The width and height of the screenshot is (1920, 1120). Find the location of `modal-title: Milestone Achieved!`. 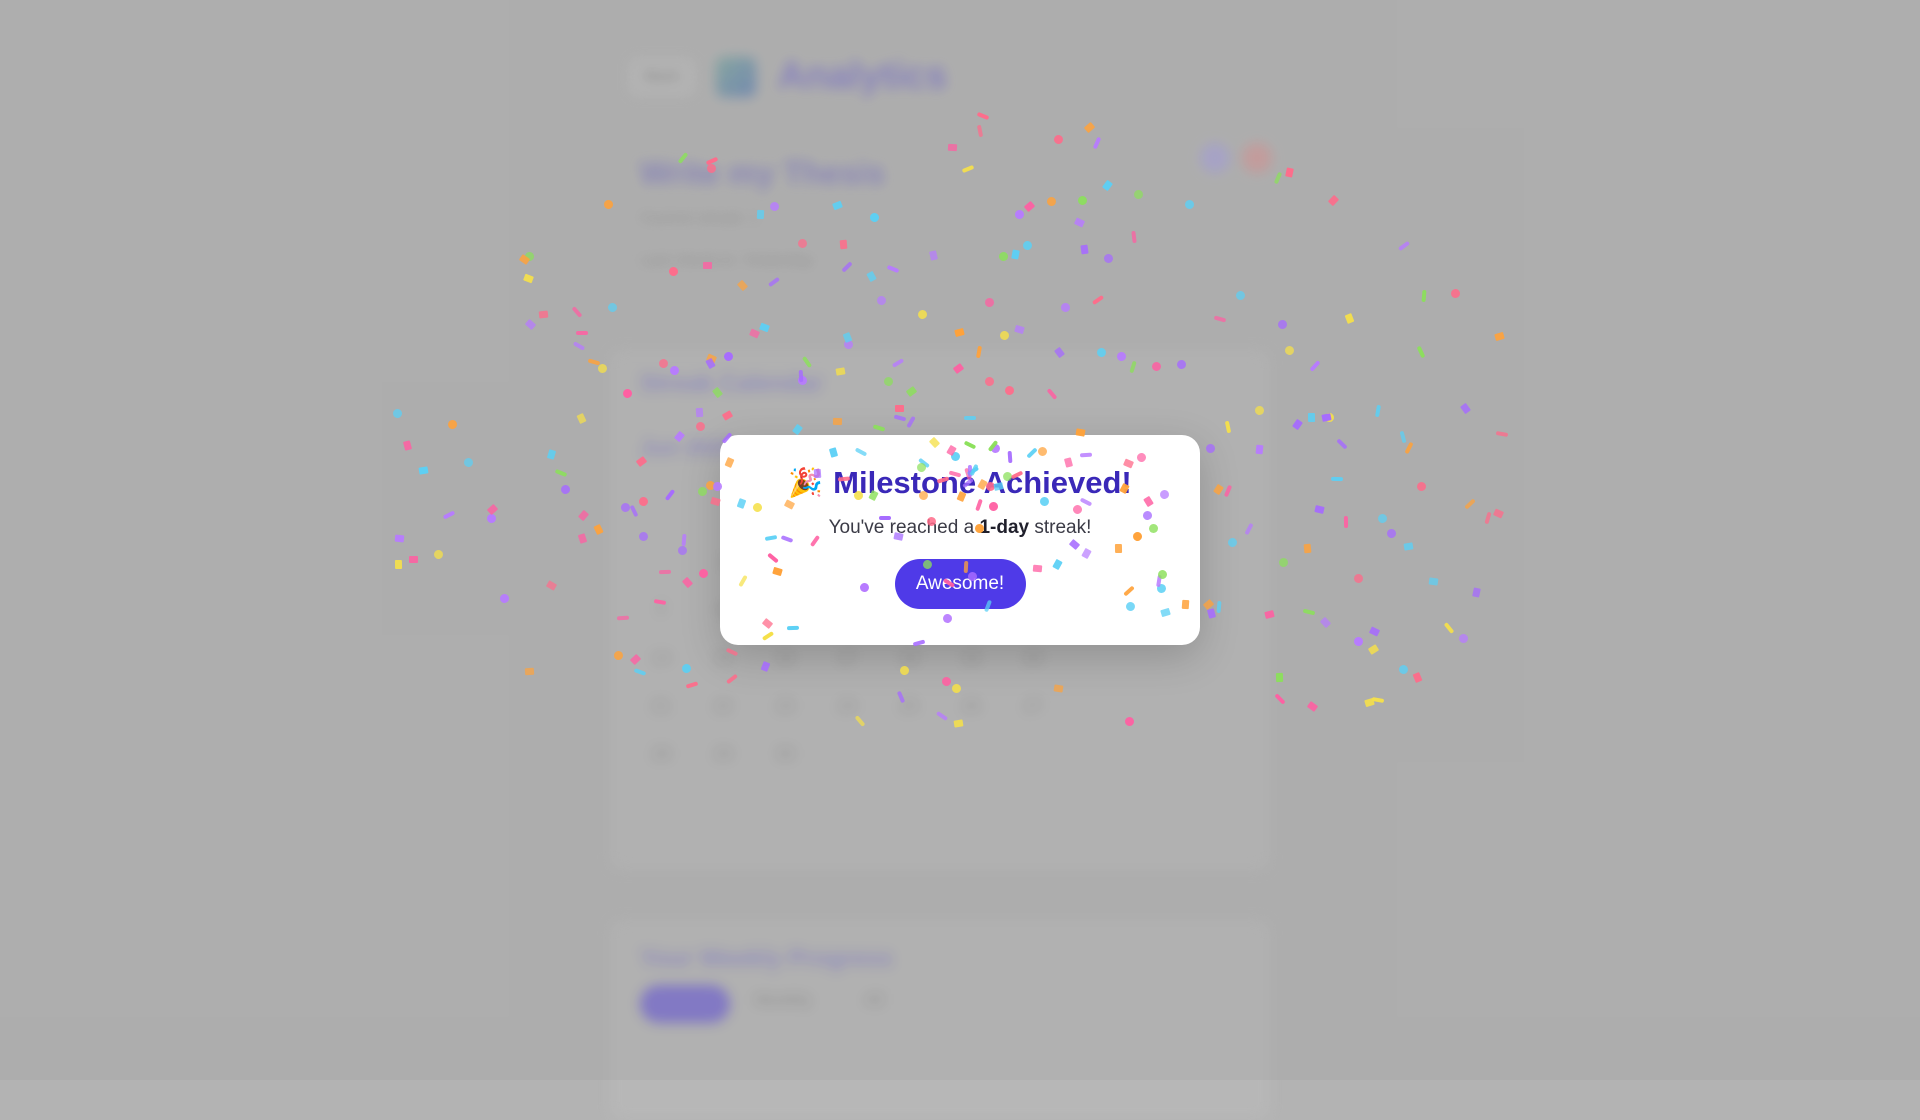

modal-title: Milestone Achieved! is located at coordinates (982, 482).